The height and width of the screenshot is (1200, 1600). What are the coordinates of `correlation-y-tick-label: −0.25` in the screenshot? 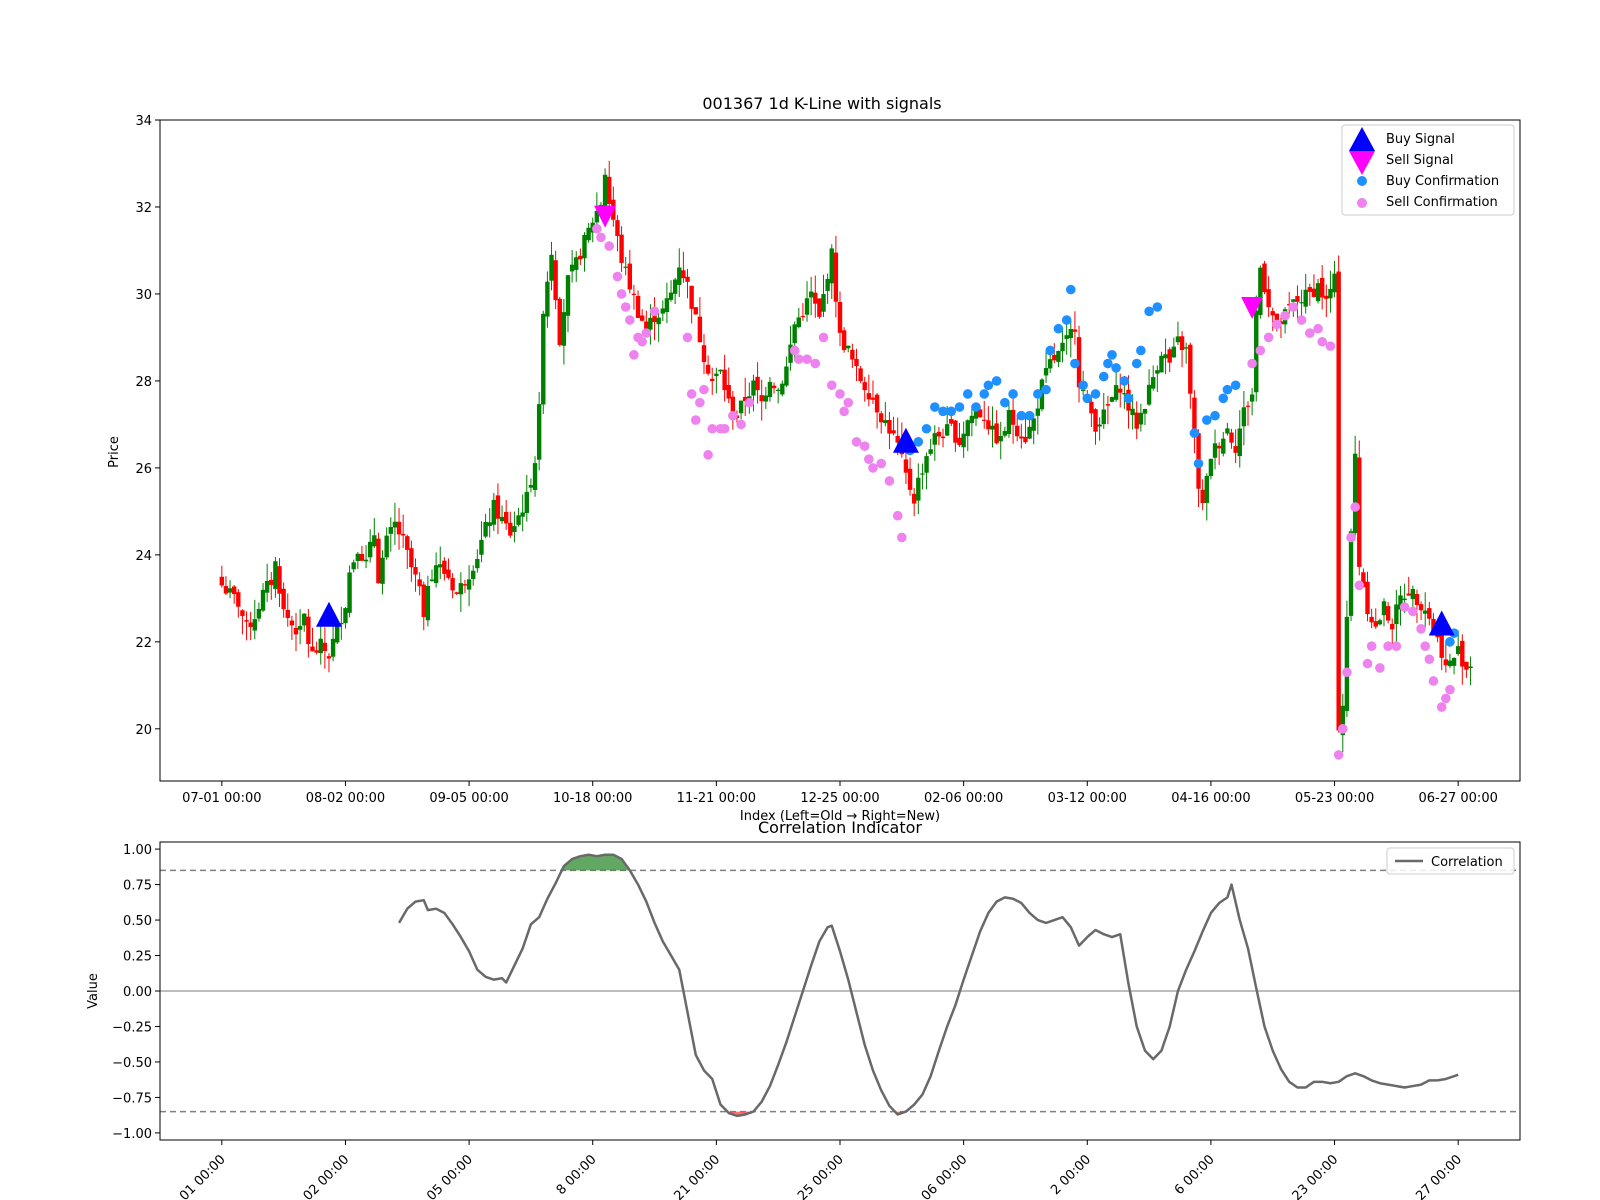 It's located at (132, 1027).